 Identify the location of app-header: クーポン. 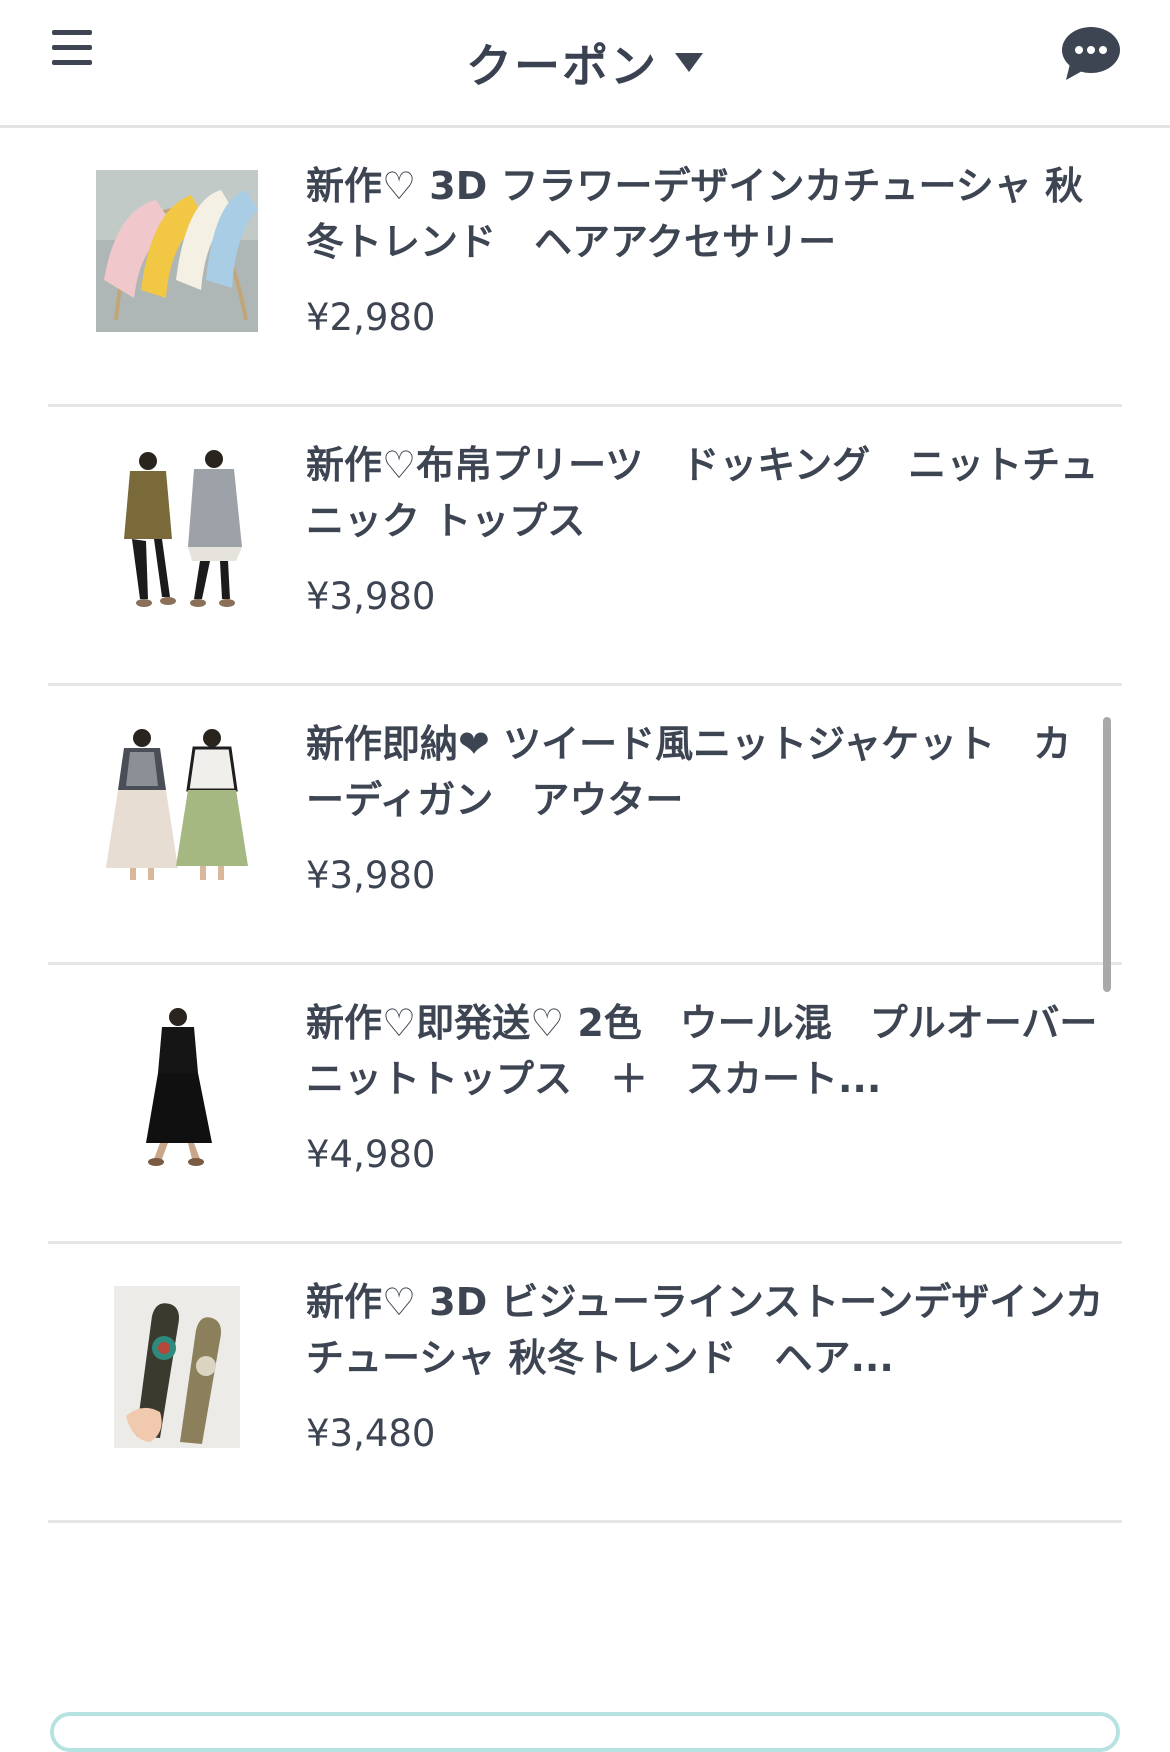
(585, 64).